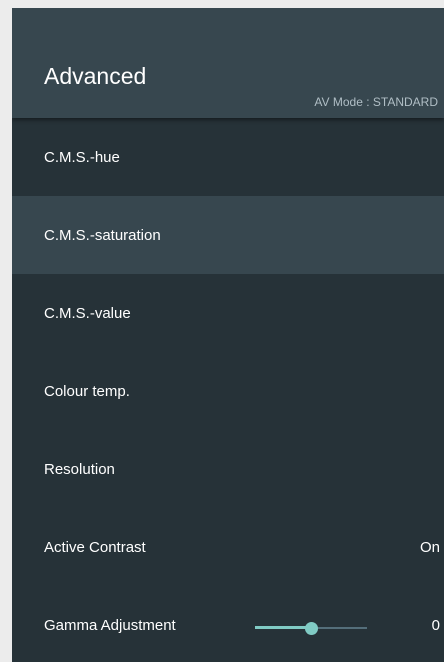 The height and width of the screenshot is (662, 444). What do you see at coordinates (87, 391) in the screenshot?
I see `menu-item-label: Colour temp.` at bounding box center [87, 391].